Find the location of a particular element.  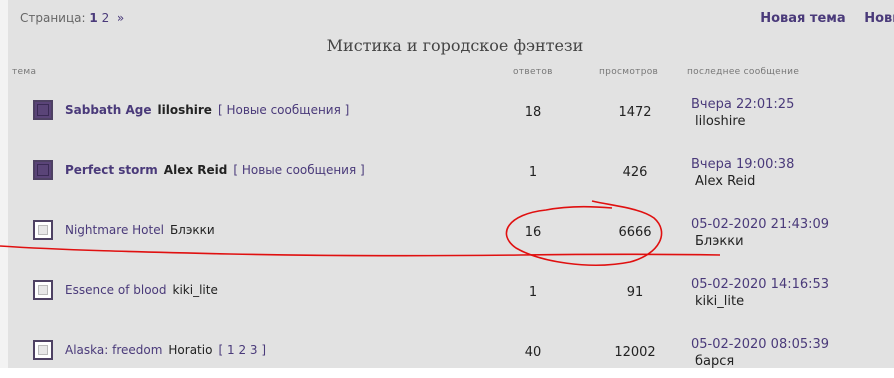

topic-title-link: Sabbath Age is located at coordinates (108, 110).